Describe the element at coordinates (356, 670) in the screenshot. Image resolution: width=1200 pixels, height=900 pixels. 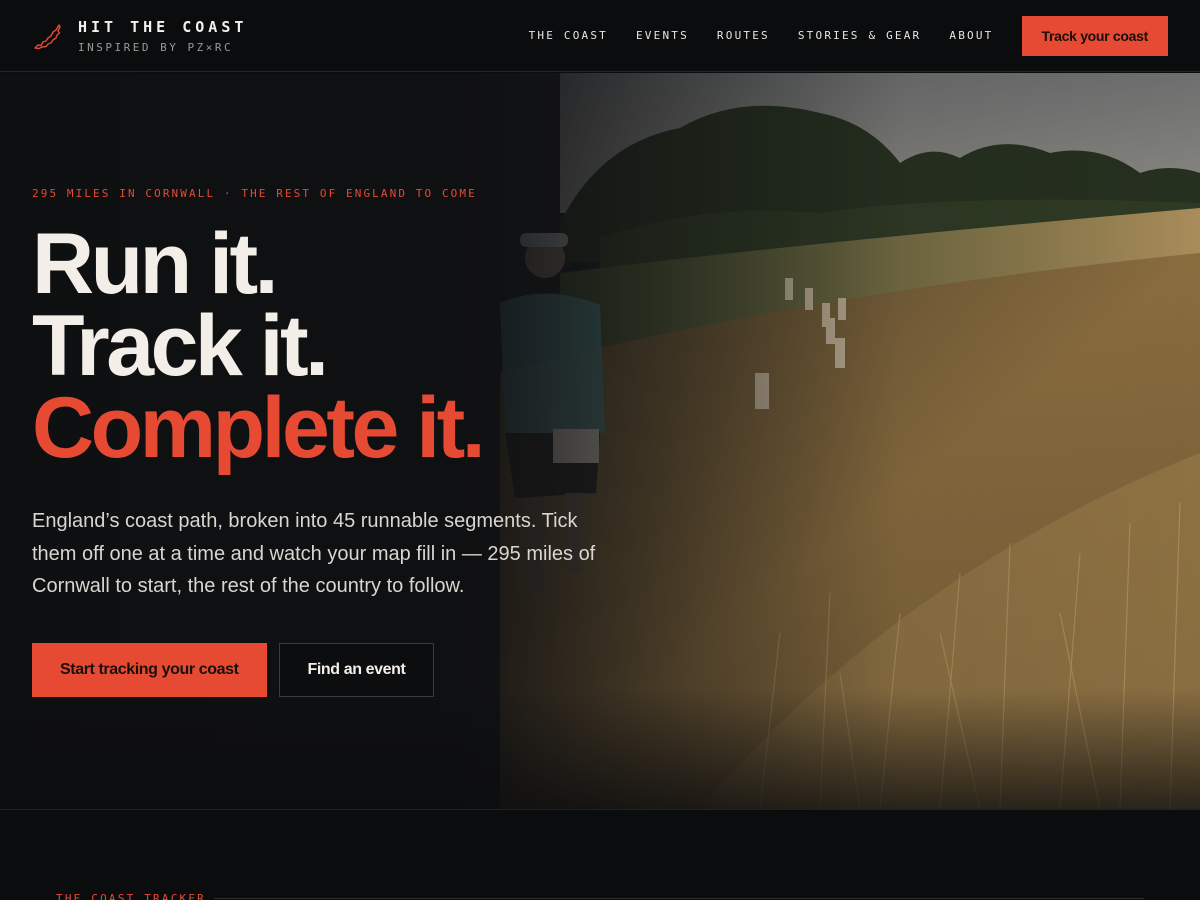
I see `find-event-button: Find an event` at that location.